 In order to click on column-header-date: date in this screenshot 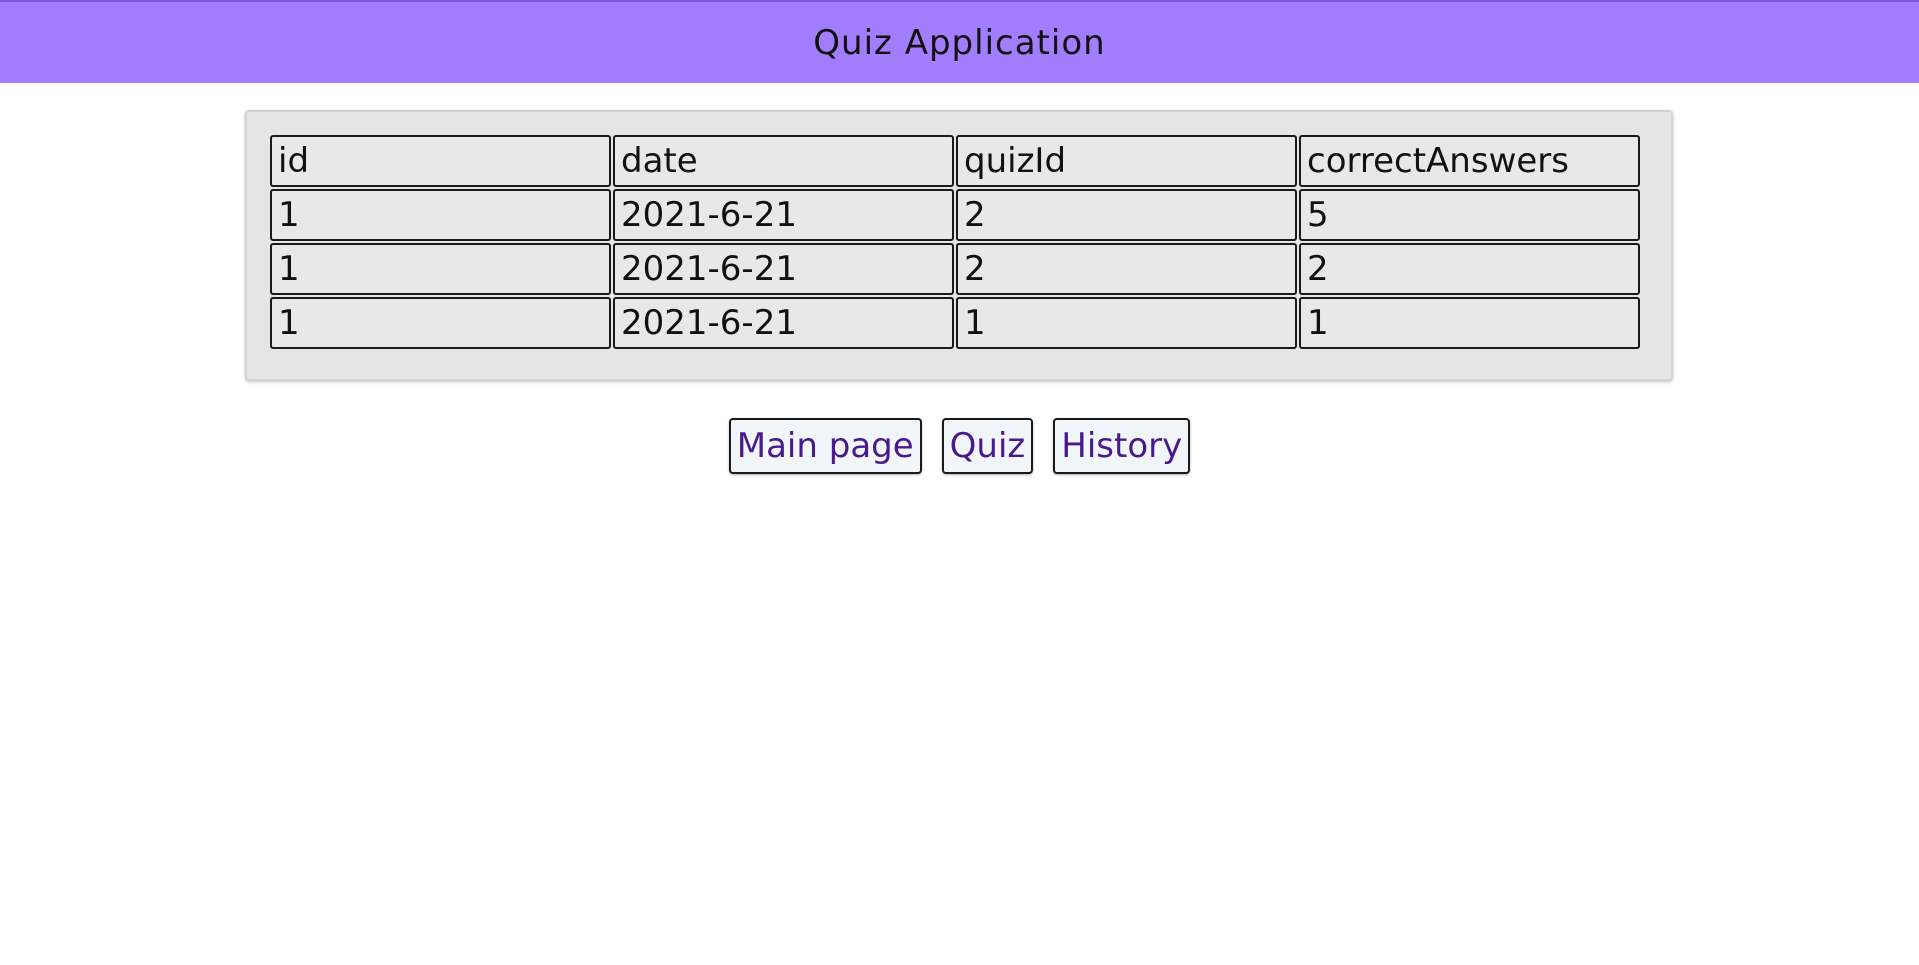, I will do `click(783, 161)`.